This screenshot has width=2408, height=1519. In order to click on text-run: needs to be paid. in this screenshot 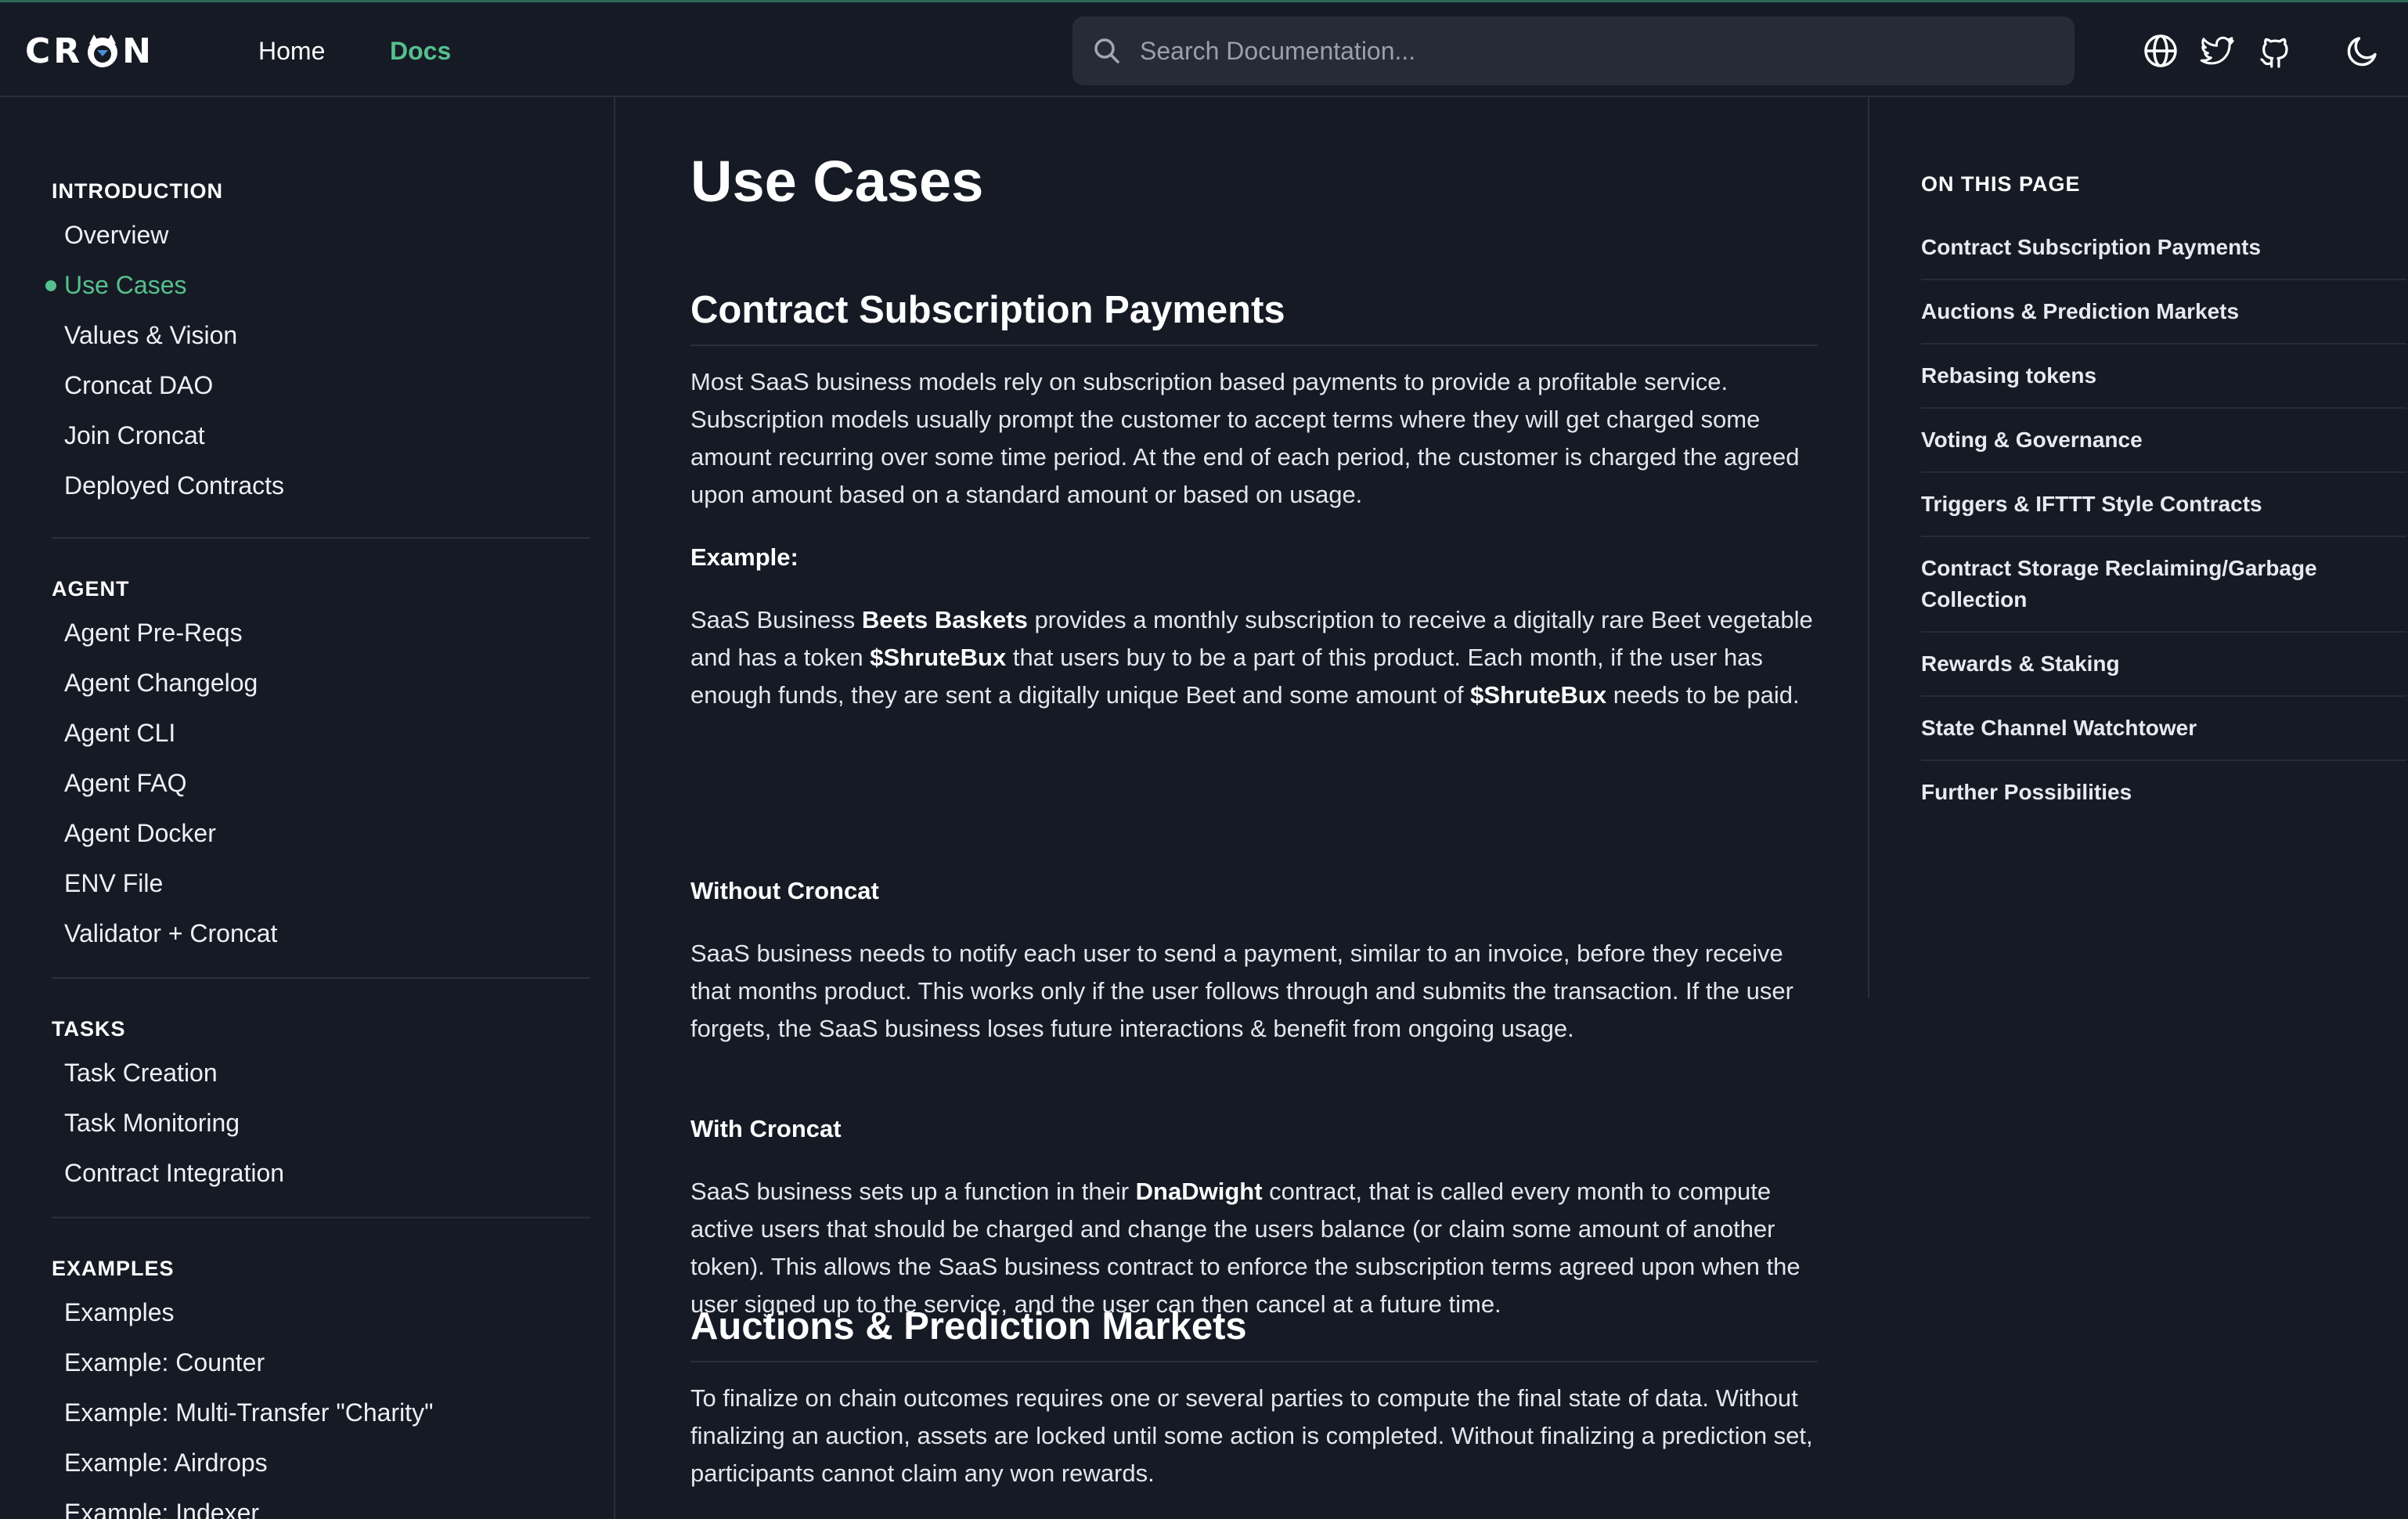, I will do `click(1703, 695)`.